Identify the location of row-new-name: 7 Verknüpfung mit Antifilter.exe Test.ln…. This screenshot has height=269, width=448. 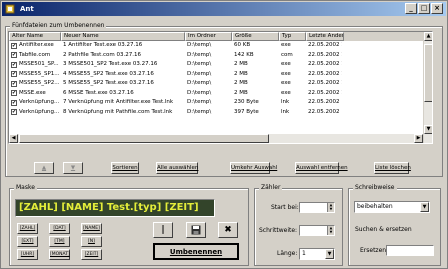
(118, 102).